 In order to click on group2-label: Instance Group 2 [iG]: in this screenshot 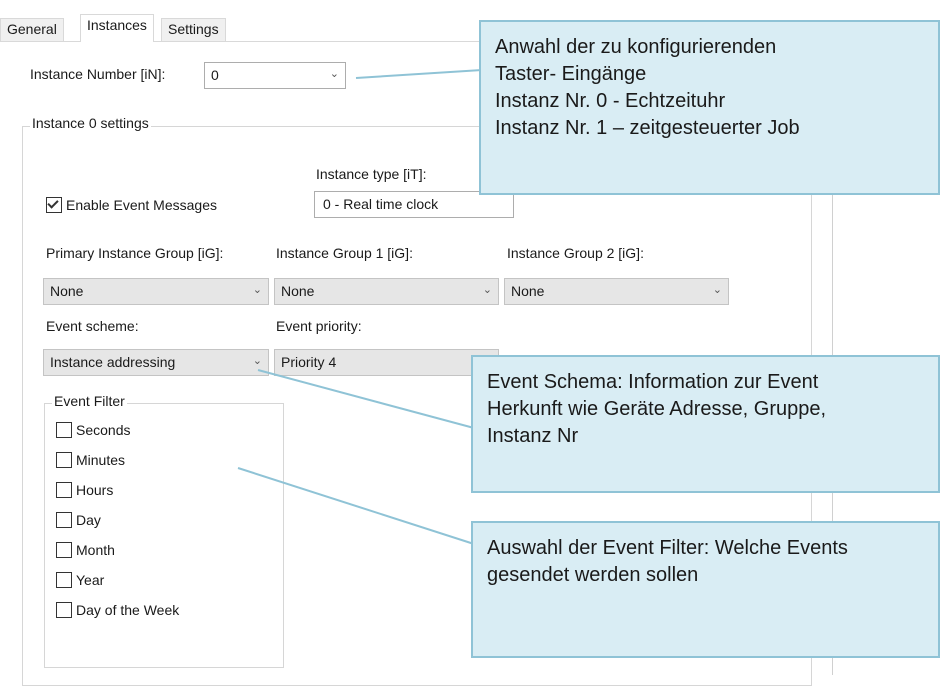, I will do `click(575, 253)`.